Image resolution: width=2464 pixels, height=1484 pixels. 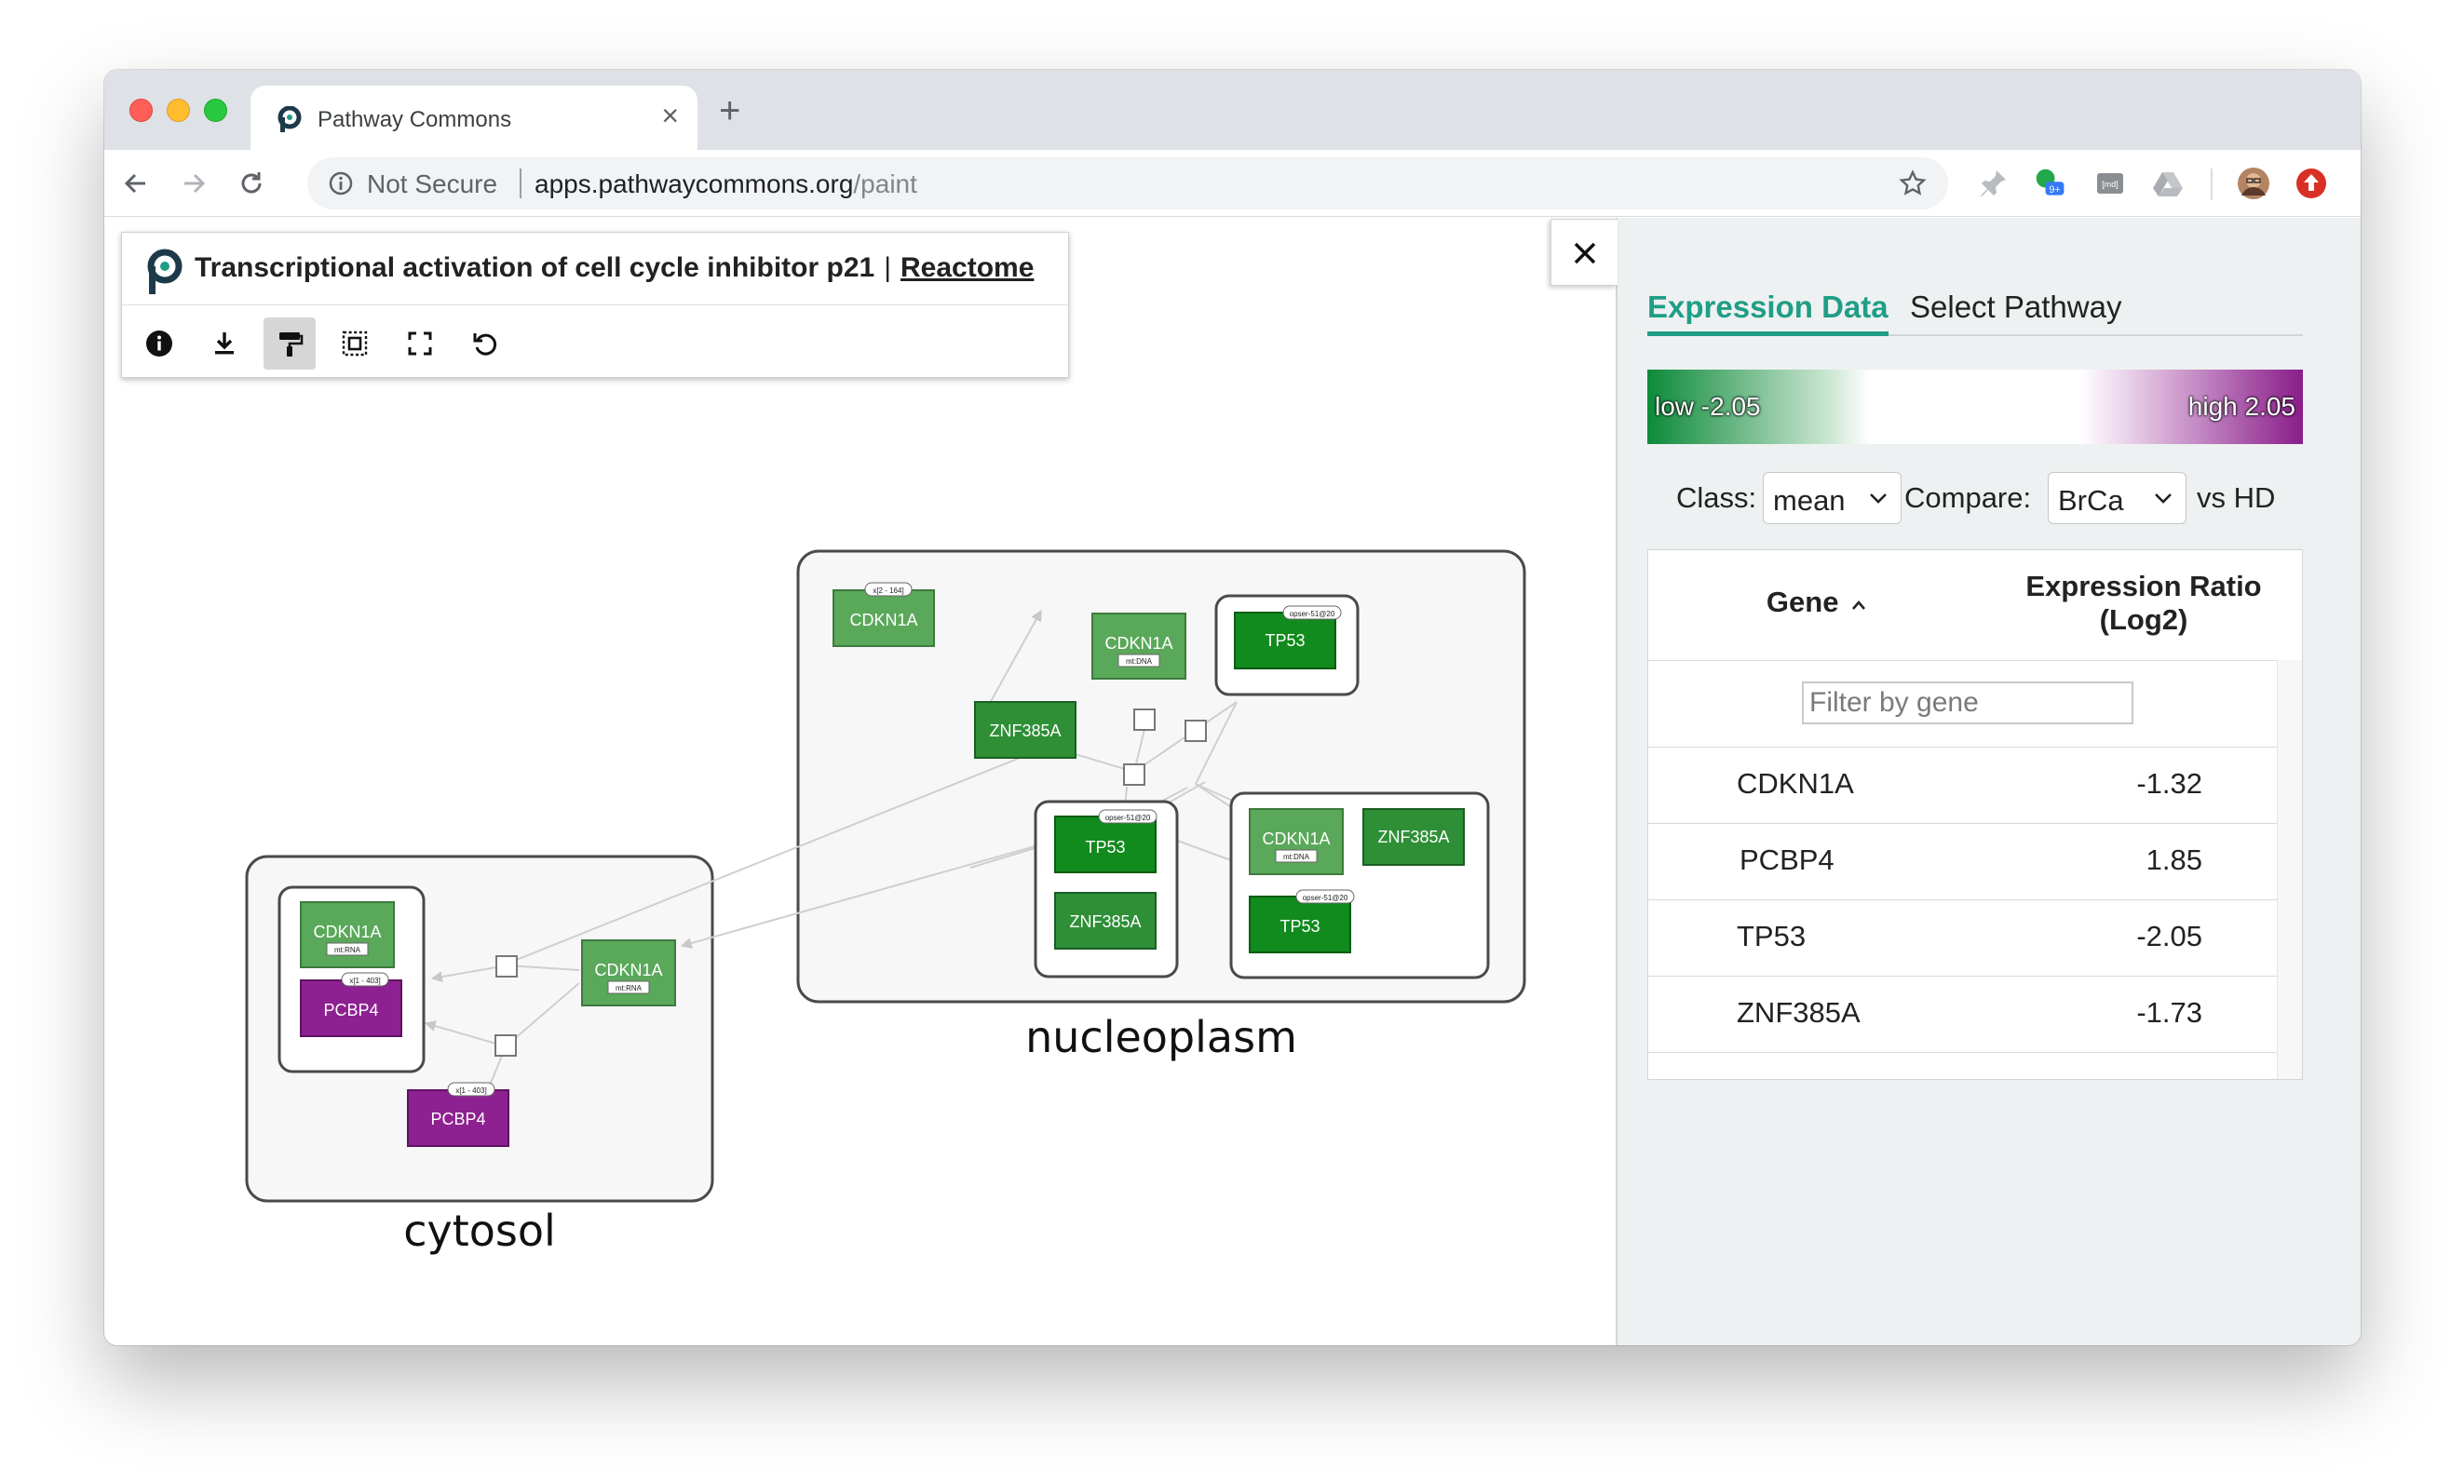 I want to click on select-all-icon, so click(x=355, y=344).